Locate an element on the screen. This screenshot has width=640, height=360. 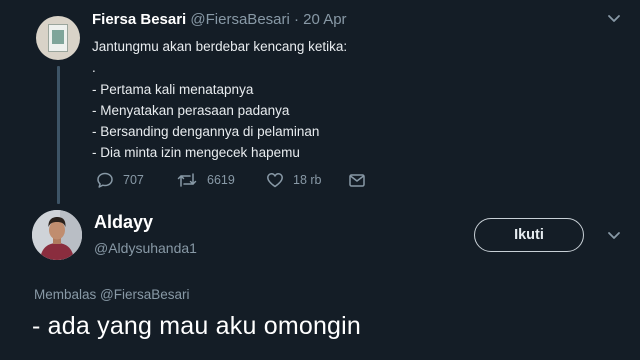
reply-author-handle: @Aldysuhanda1 is located at coordinates (145, 248).